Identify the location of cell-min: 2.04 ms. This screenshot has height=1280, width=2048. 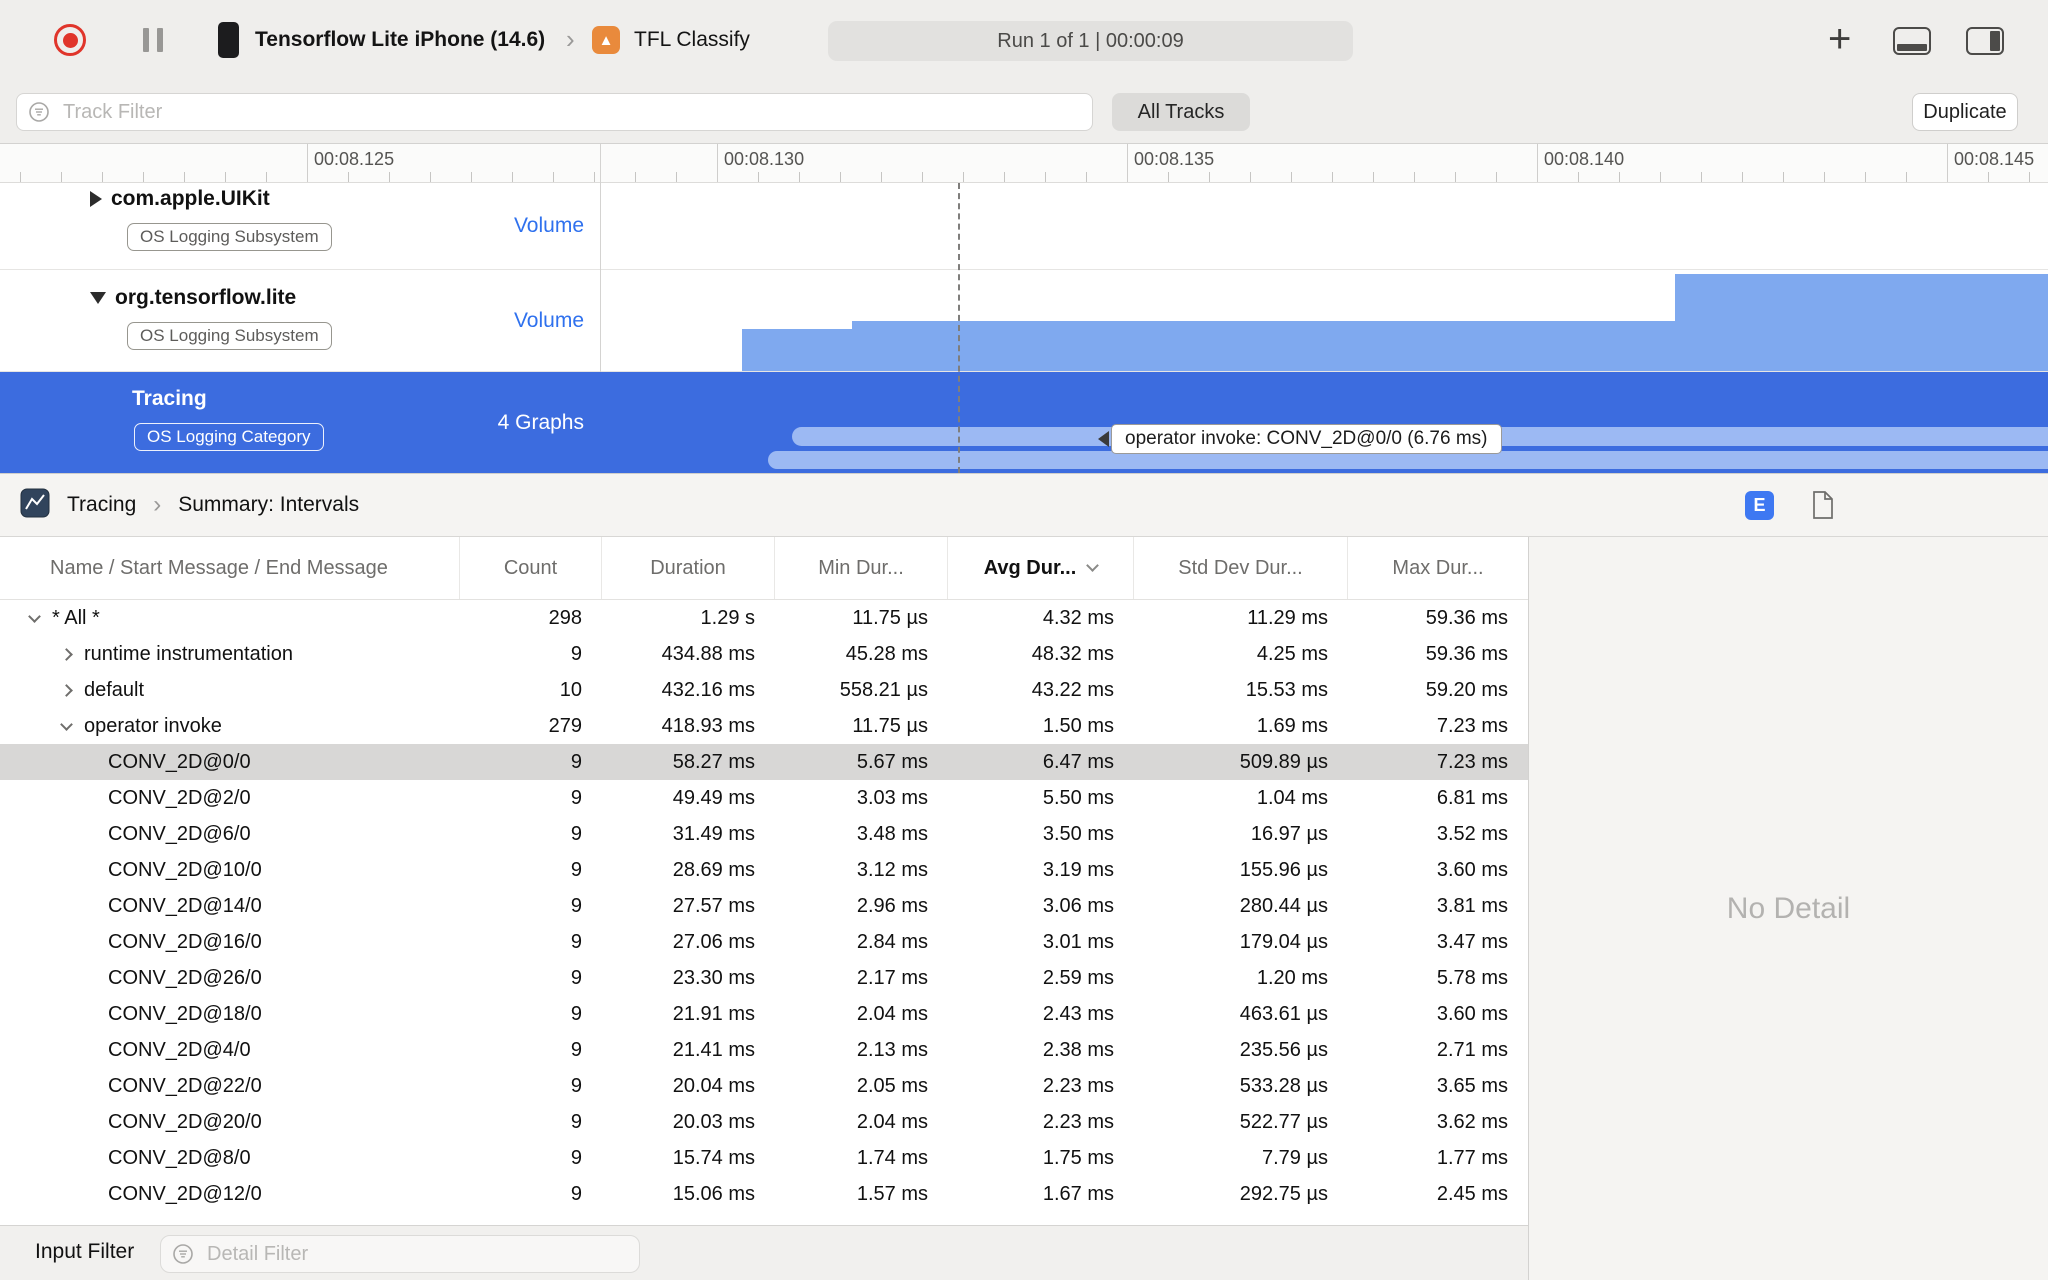
(892, 1013).